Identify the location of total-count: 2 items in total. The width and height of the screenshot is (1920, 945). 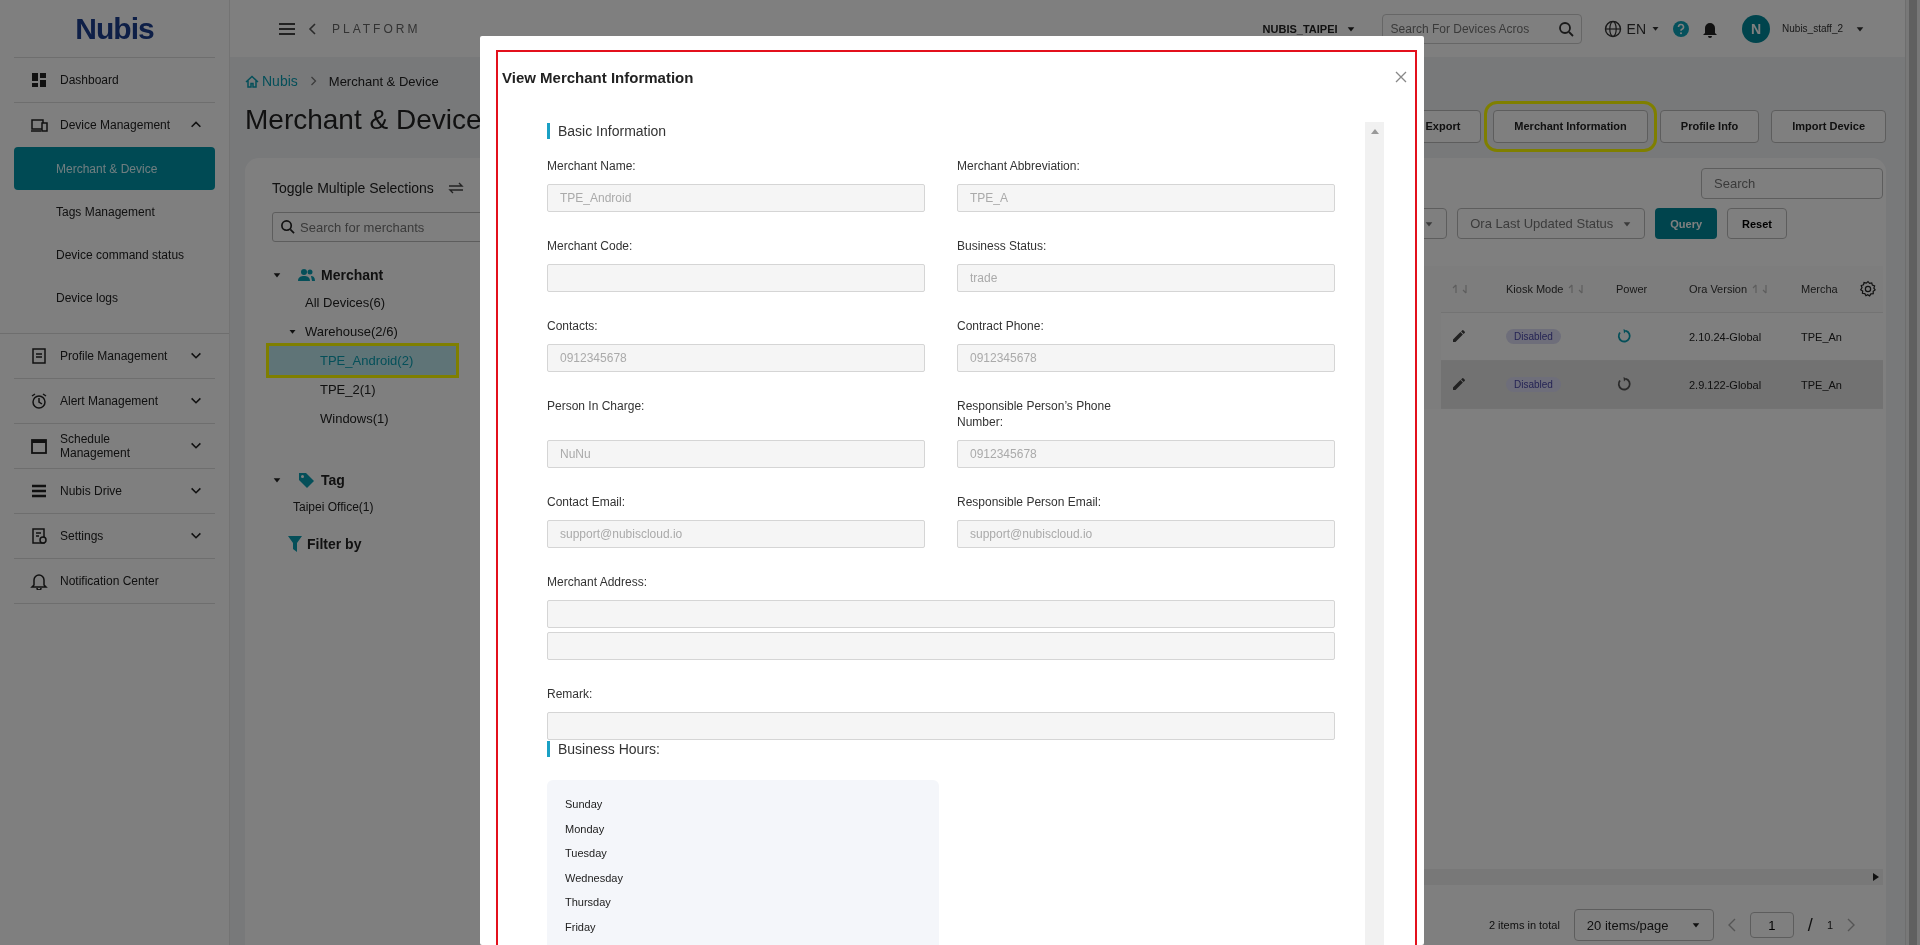
(1524, 925).